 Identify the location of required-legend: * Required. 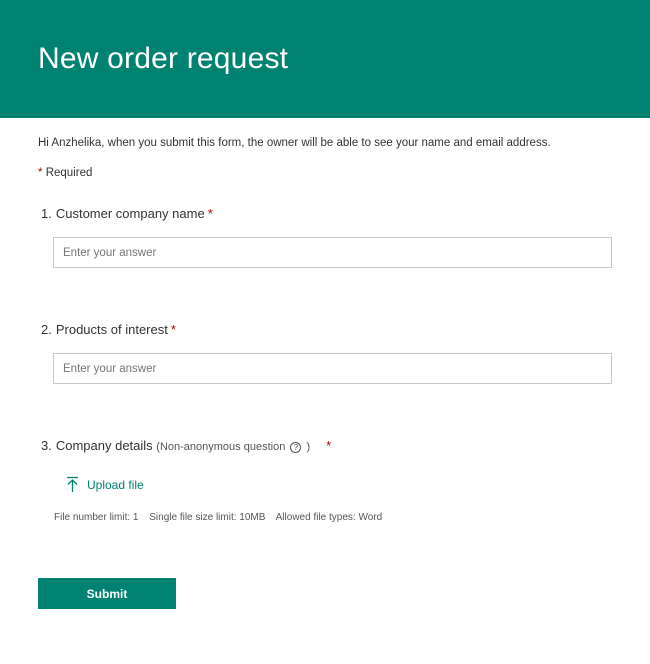
(65, 173).